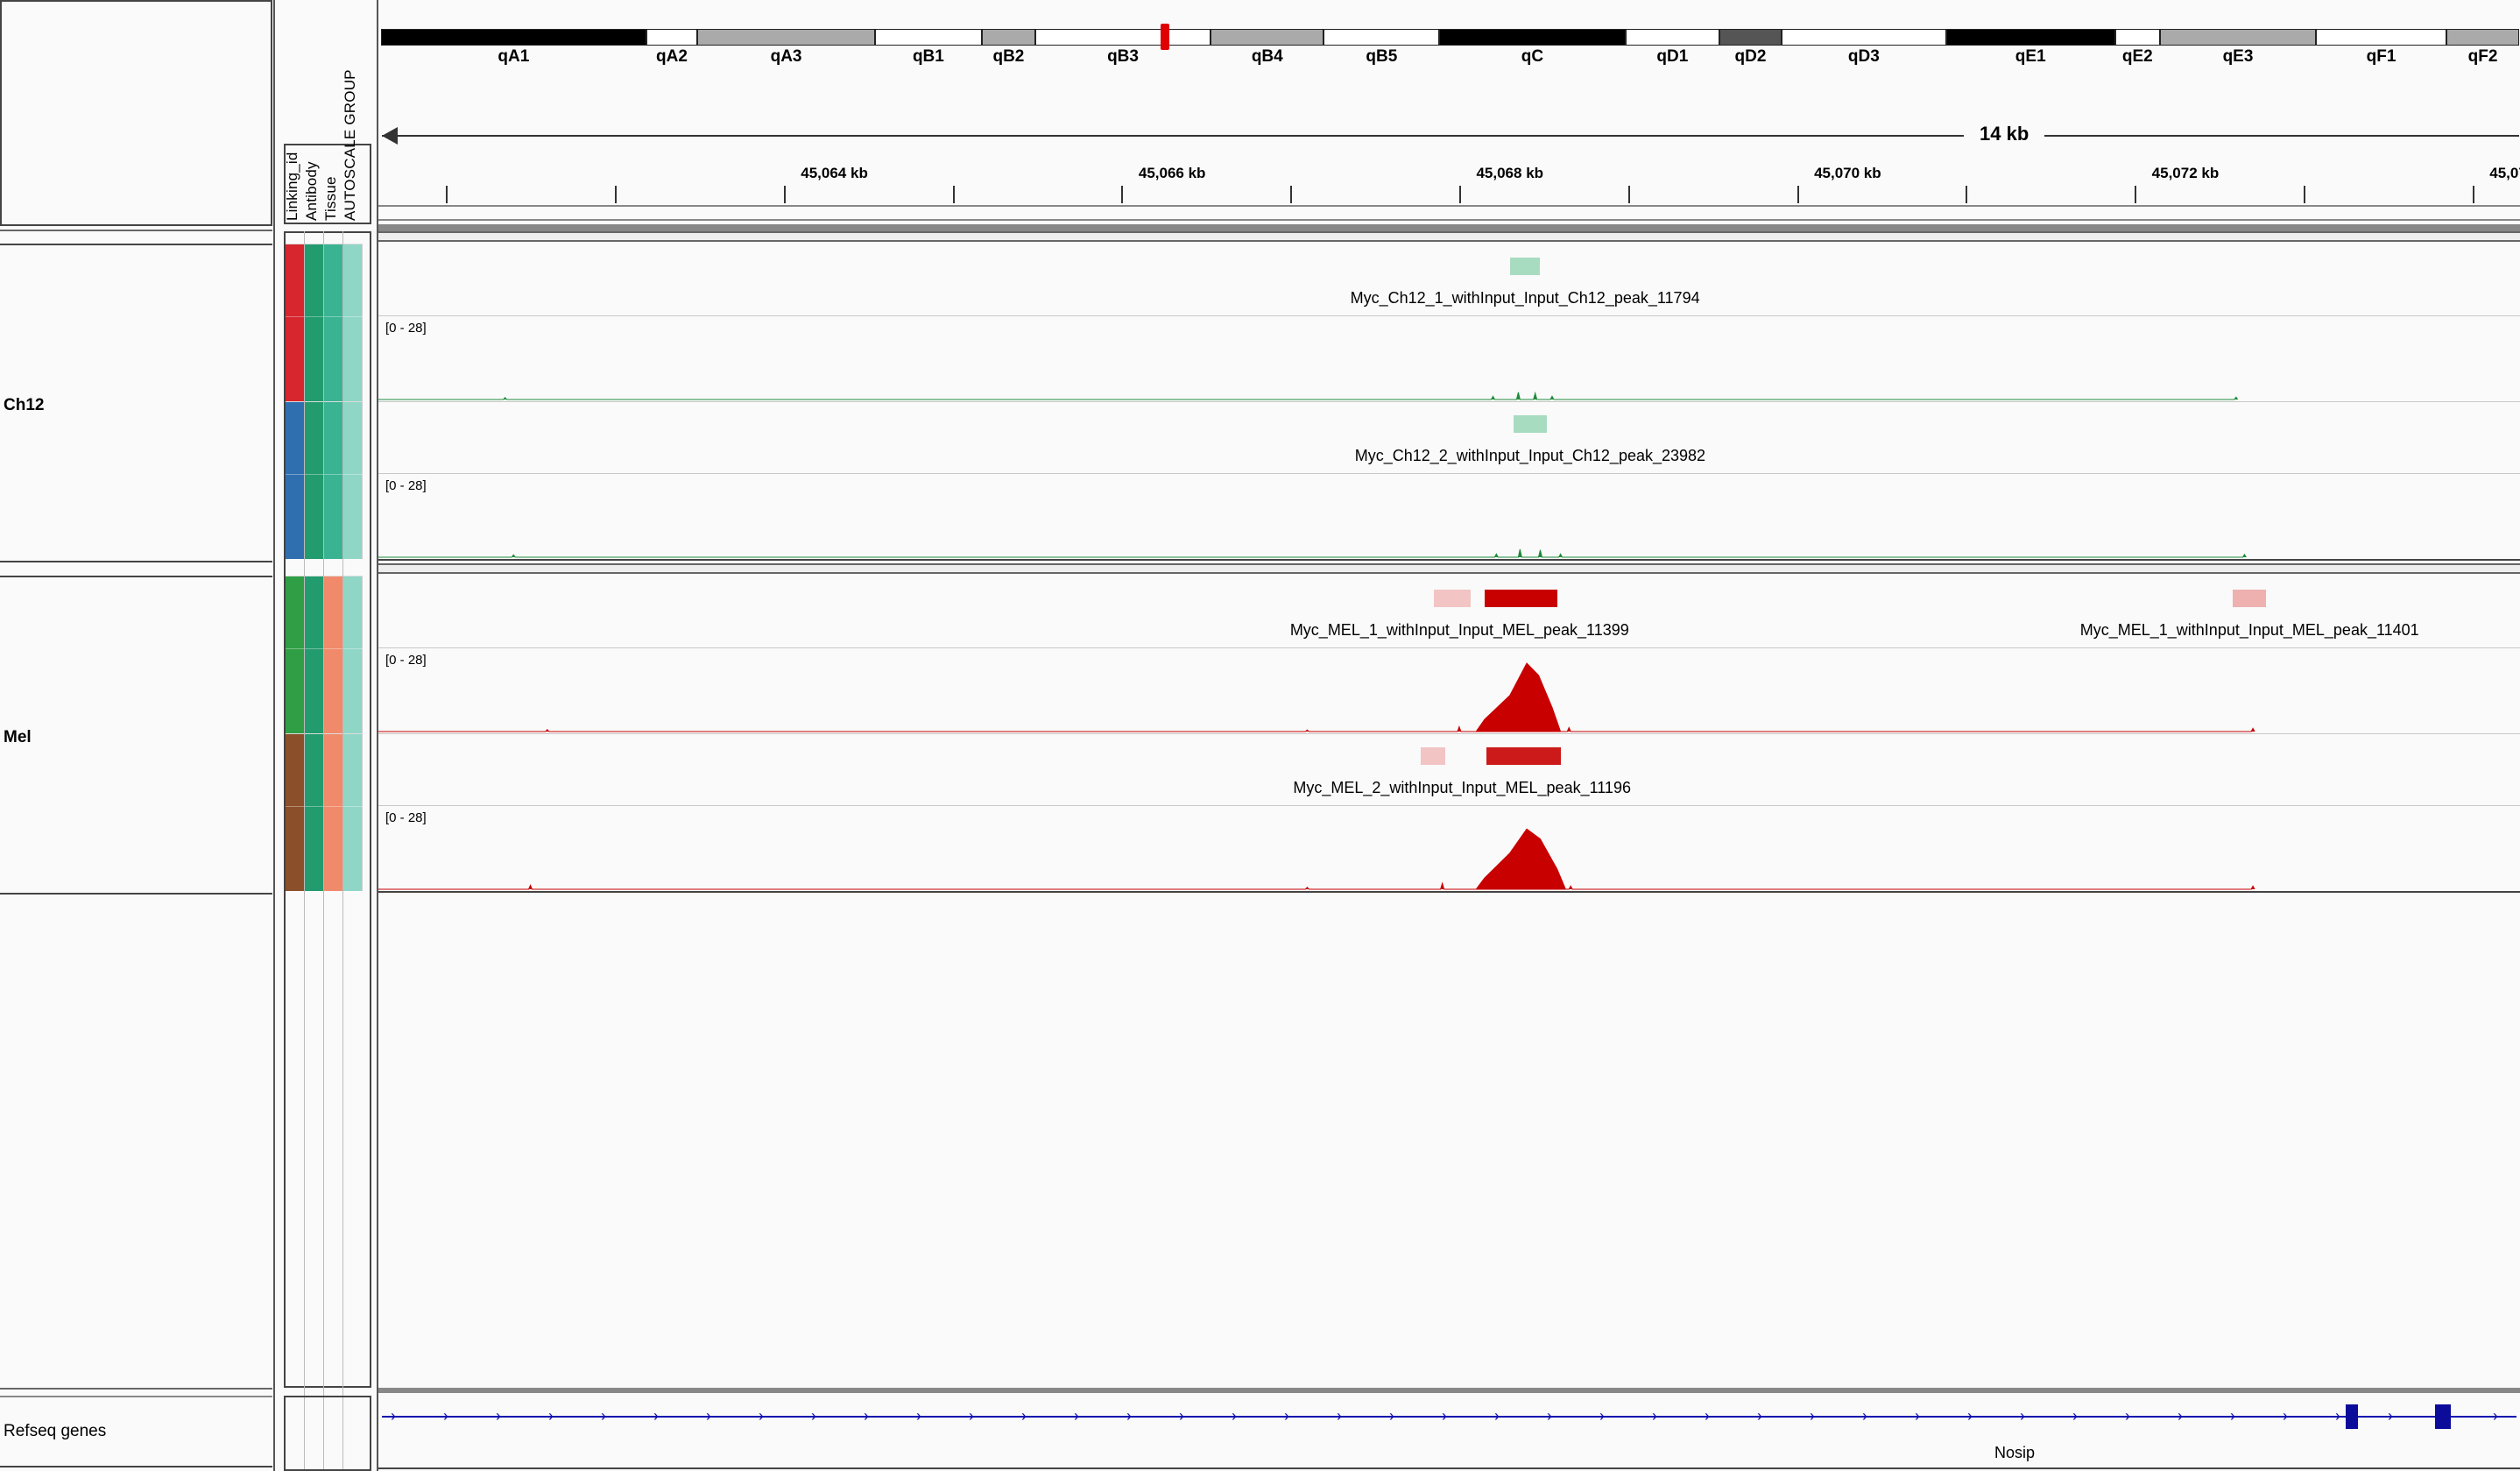 This screenshot has width=2520, height=1471. Describe the element at coordinates (2015, 1453) in the screenshot. I see `gene-name-label: Nosip` at that location.